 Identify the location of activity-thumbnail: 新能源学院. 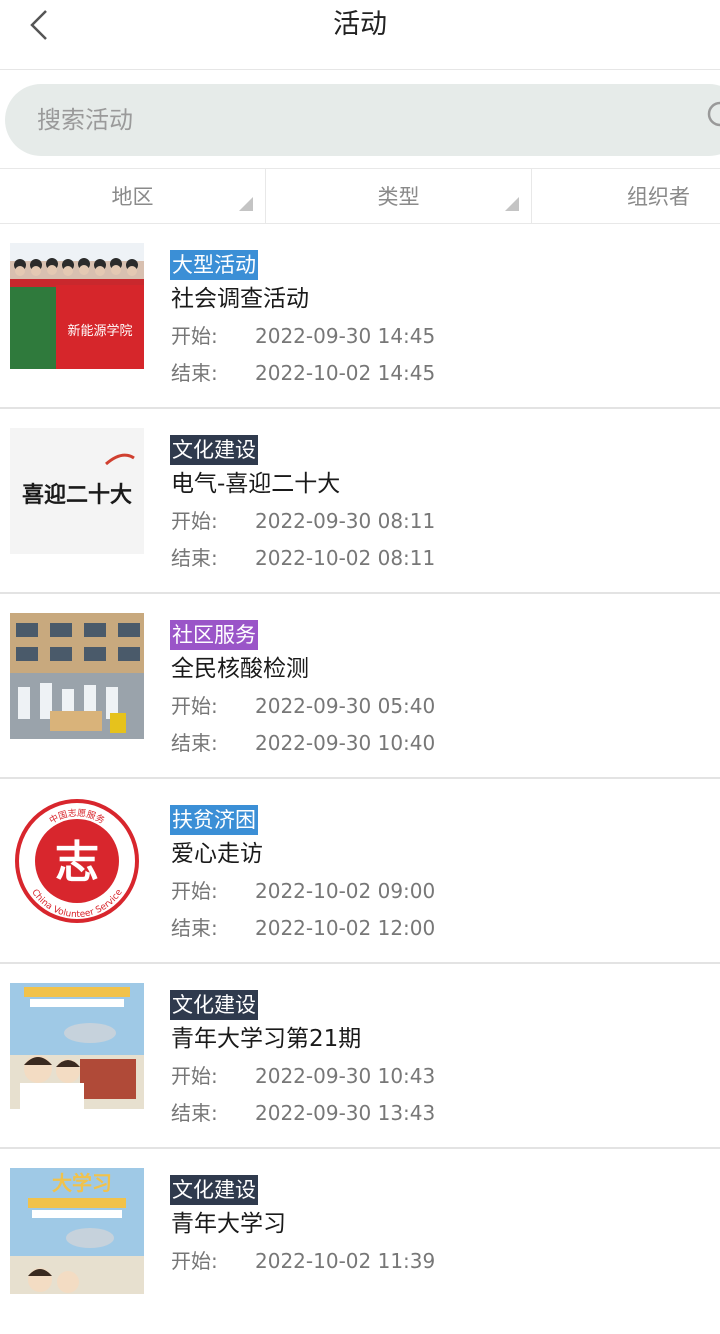
(77, 306).